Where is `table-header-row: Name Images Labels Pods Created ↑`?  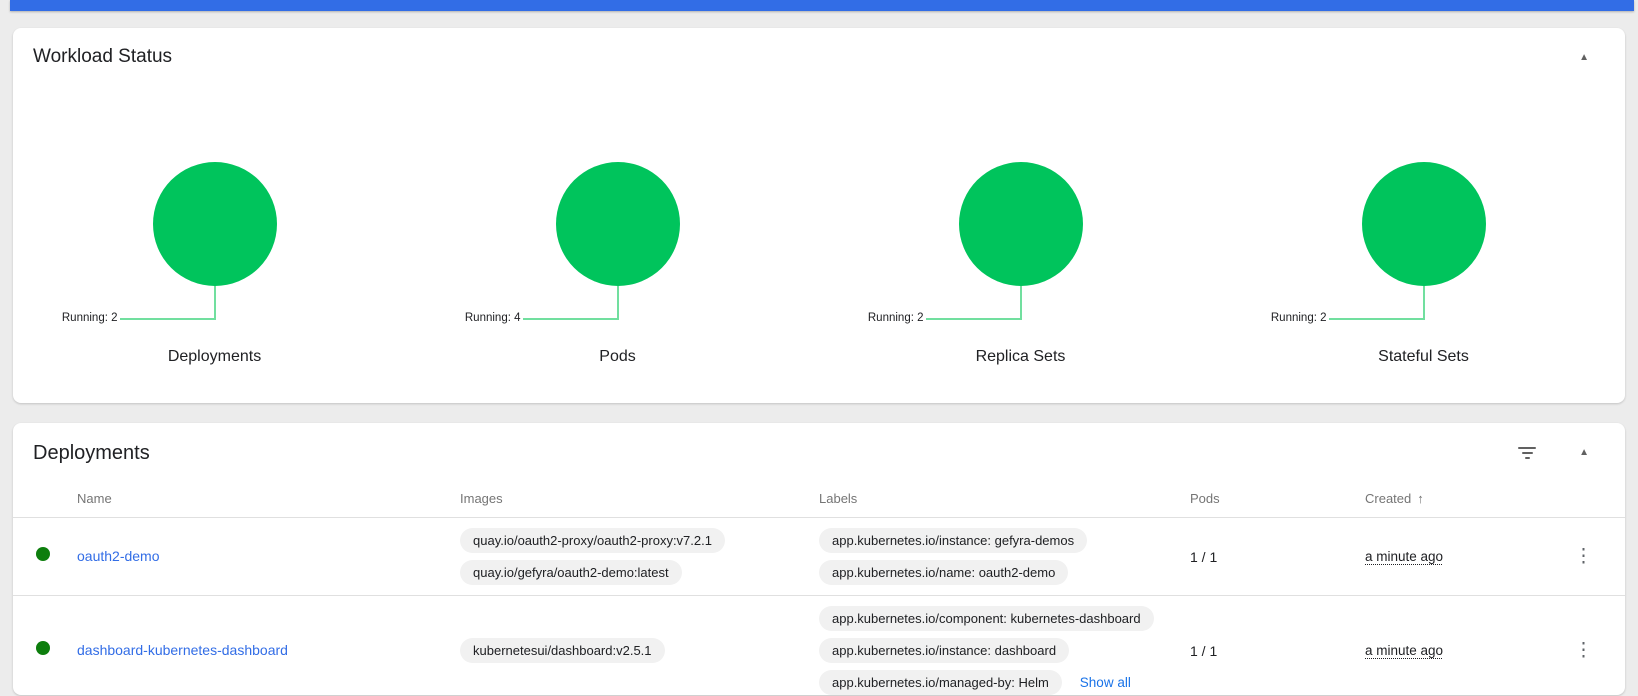 table-header-row: Name Images Labels Pods Created ↑ is located at coordinates (819, 498).